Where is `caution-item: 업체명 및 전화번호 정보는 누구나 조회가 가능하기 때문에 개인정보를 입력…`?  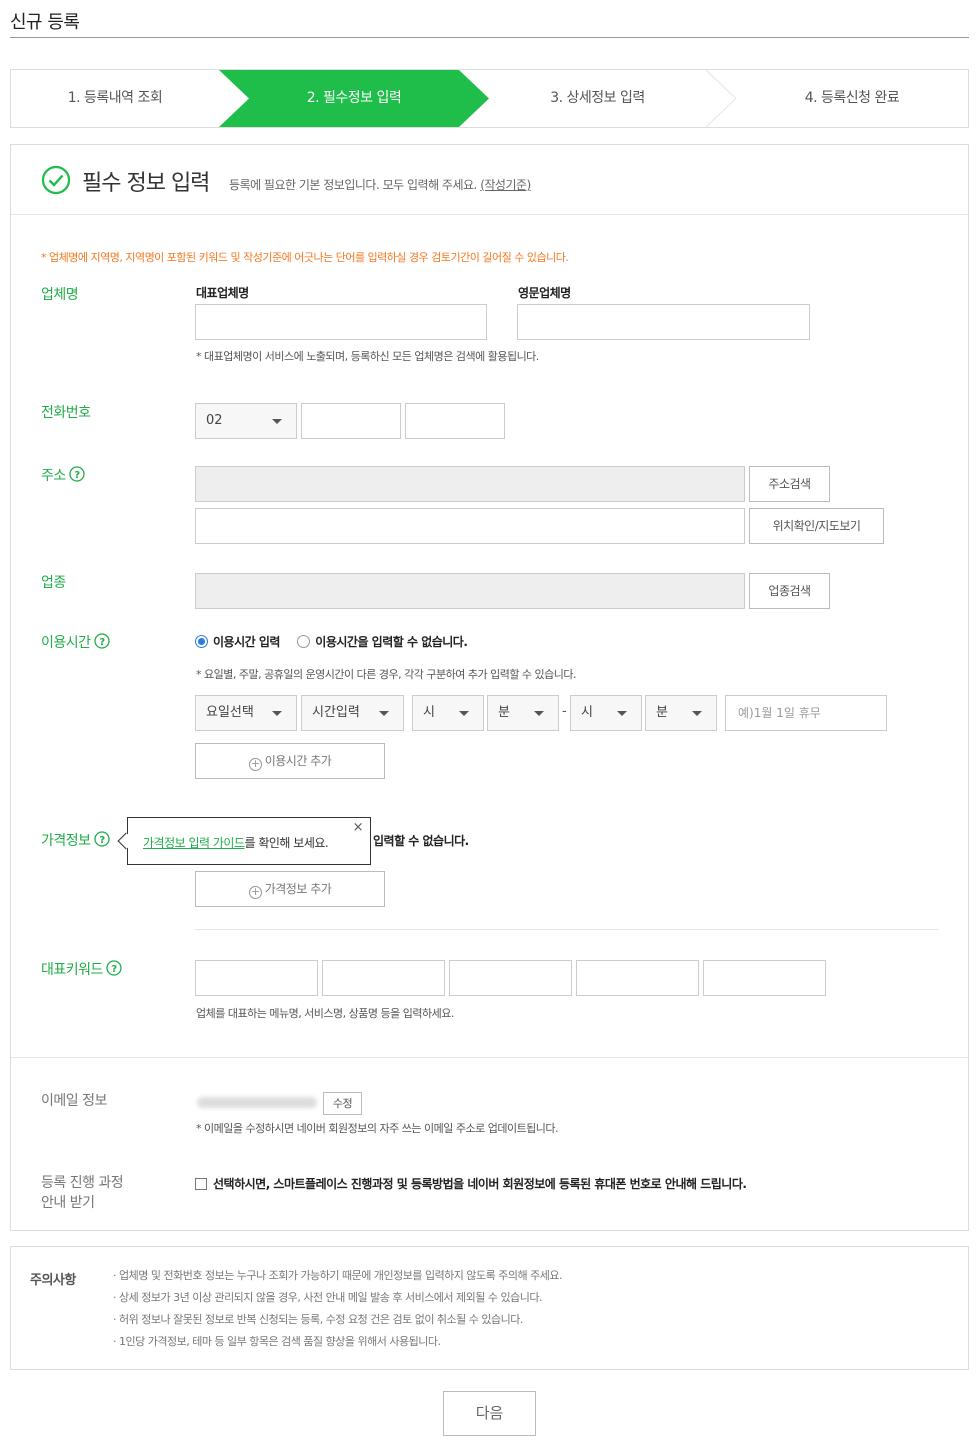 caution-item: 업체명 및 전화번호 정보는 누구나 조회가 가능하기 때문에 개인정보를 입력… is located at coordinates (338, 1279).